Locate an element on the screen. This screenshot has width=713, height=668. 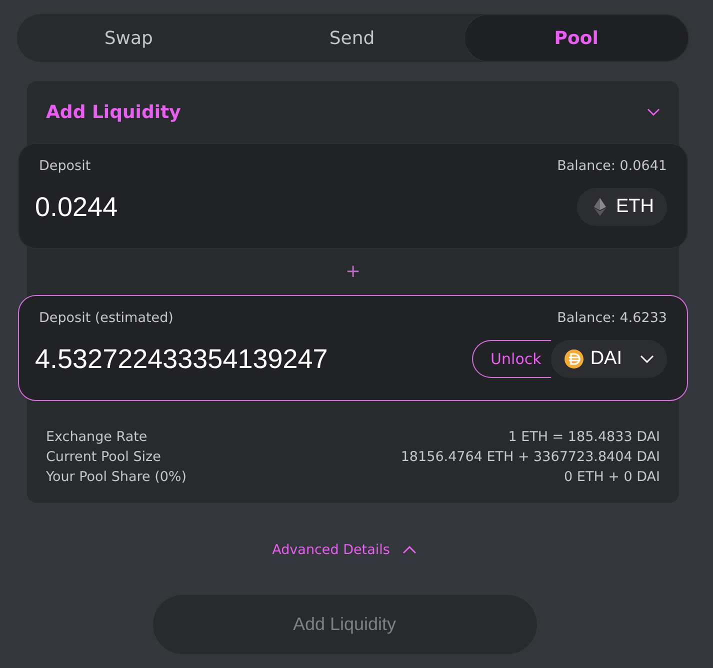
detail-label: Your Pool Share (0%) is located at coordinates (117, 477).